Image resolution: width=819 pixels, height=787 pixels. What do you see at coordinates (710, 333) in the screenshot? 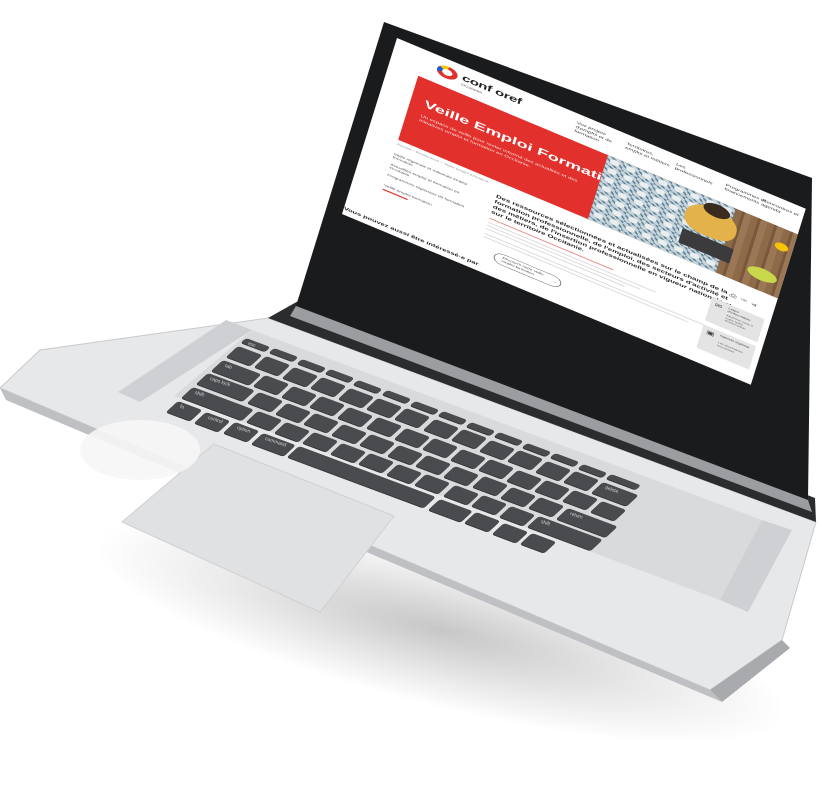
I see `calendar-icon: ▣` at bounding box center [710, 333].